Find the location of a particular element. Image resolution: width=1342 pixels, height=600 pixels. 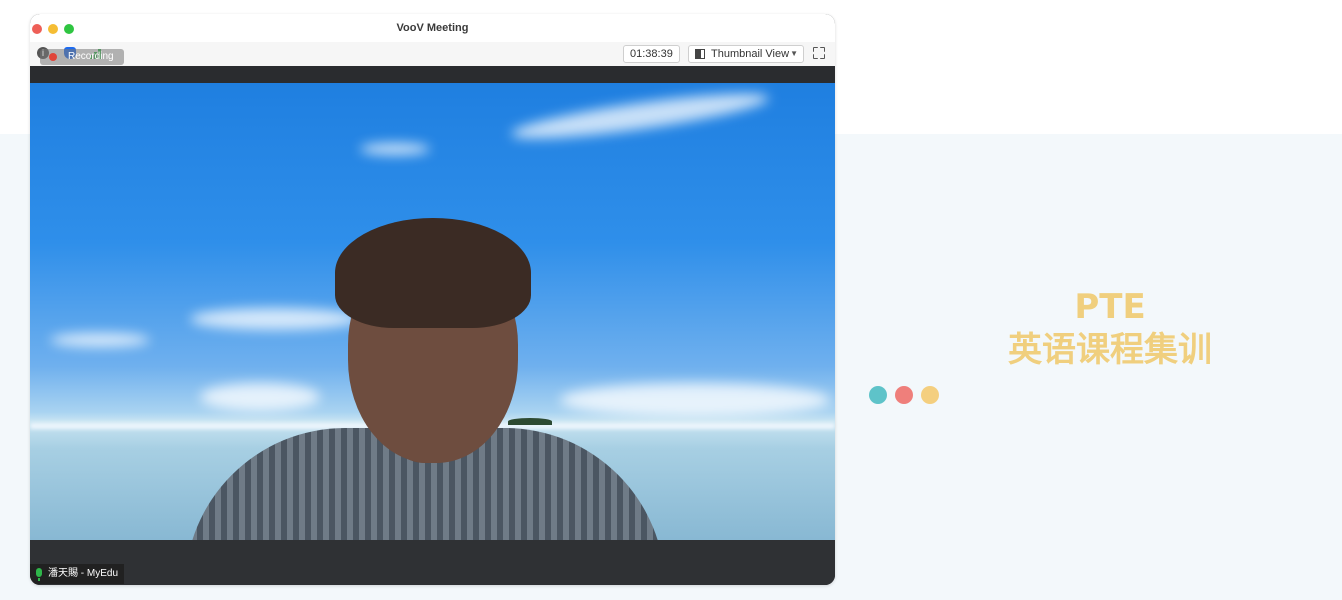

meeting-timer: 01:38:39 is located at coordinates (651, 54).